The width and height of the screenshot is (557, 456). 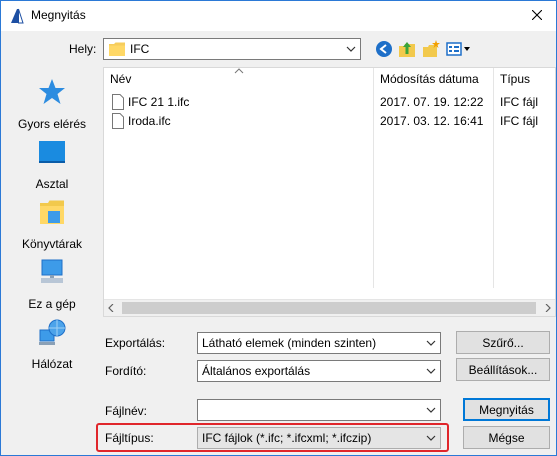 What do you see at coordinates (384, 49) in the screenshot?
I see `back-icon` at bounding box center [384, 49].